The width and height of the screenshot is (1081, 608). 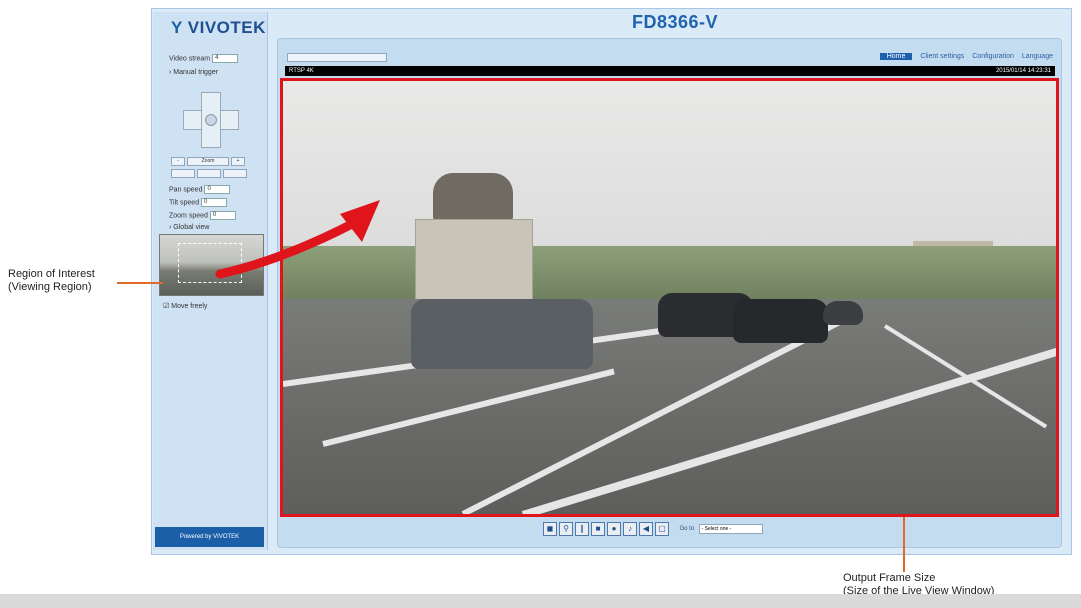 I want to click on roi-arrow-icon, so click(x=297, y=239).